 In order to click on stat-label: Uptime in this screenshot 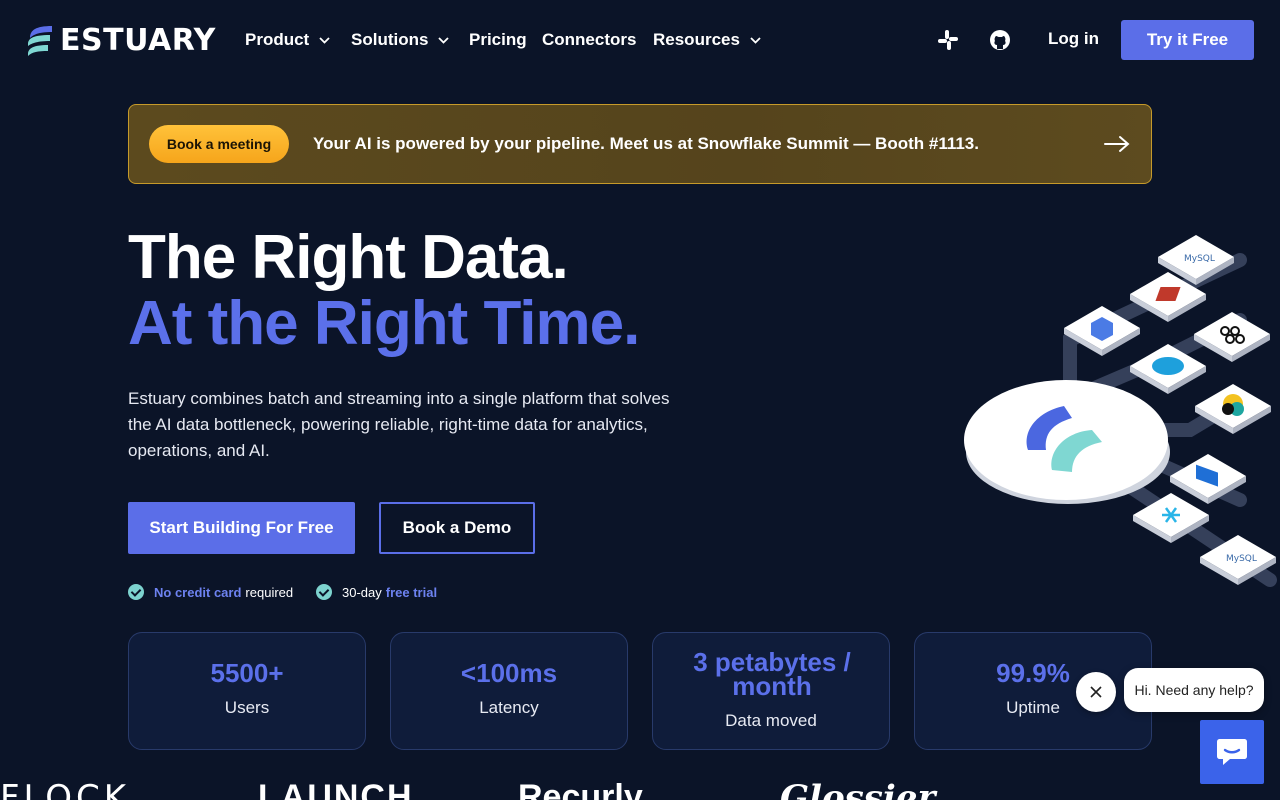, I will do `click(1033, 707)`.